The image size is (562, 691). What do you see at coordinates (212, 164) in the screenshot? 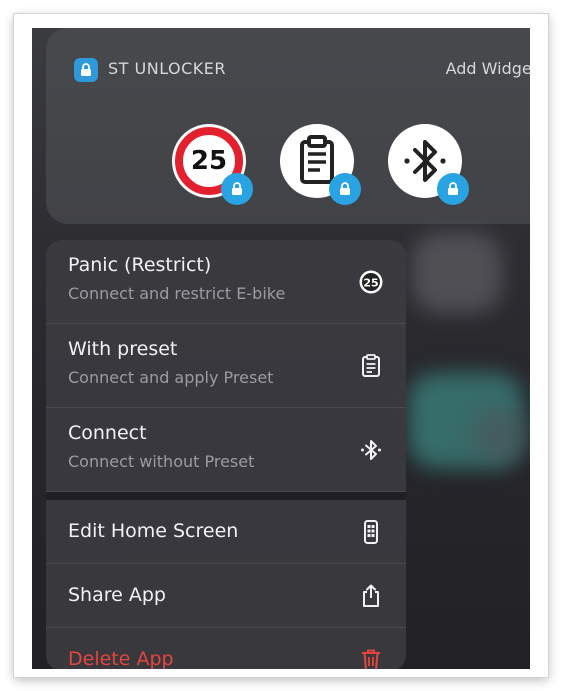
I see `quick-action-panic: 25` at bounding box center [212, 164].